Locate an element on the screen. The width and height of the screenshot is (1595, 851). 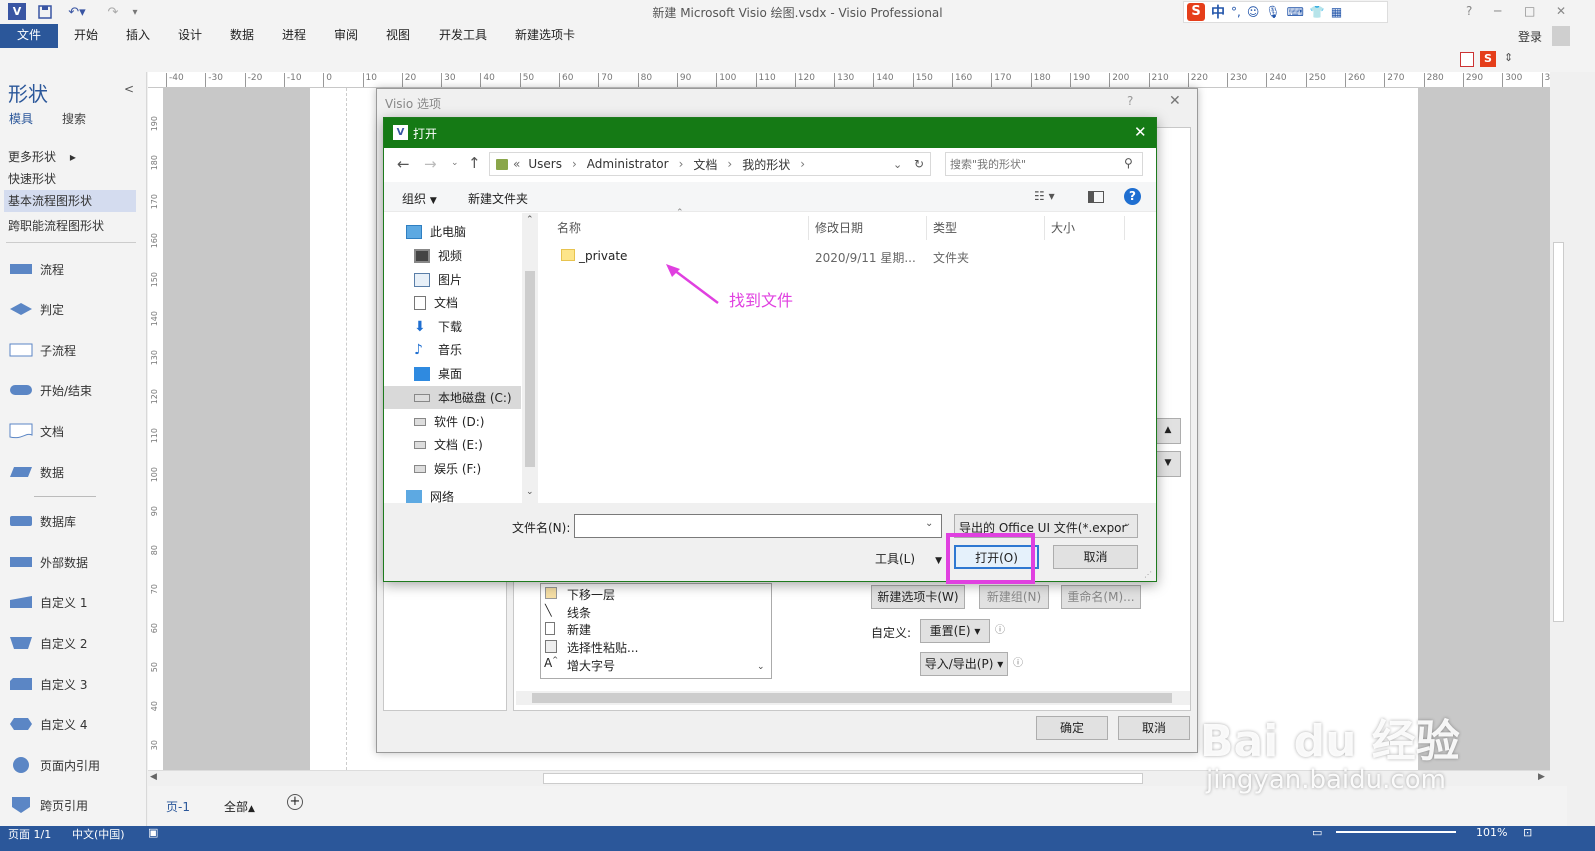
new-group-button: 新建组(N) is located at coordinates (1014, 597).